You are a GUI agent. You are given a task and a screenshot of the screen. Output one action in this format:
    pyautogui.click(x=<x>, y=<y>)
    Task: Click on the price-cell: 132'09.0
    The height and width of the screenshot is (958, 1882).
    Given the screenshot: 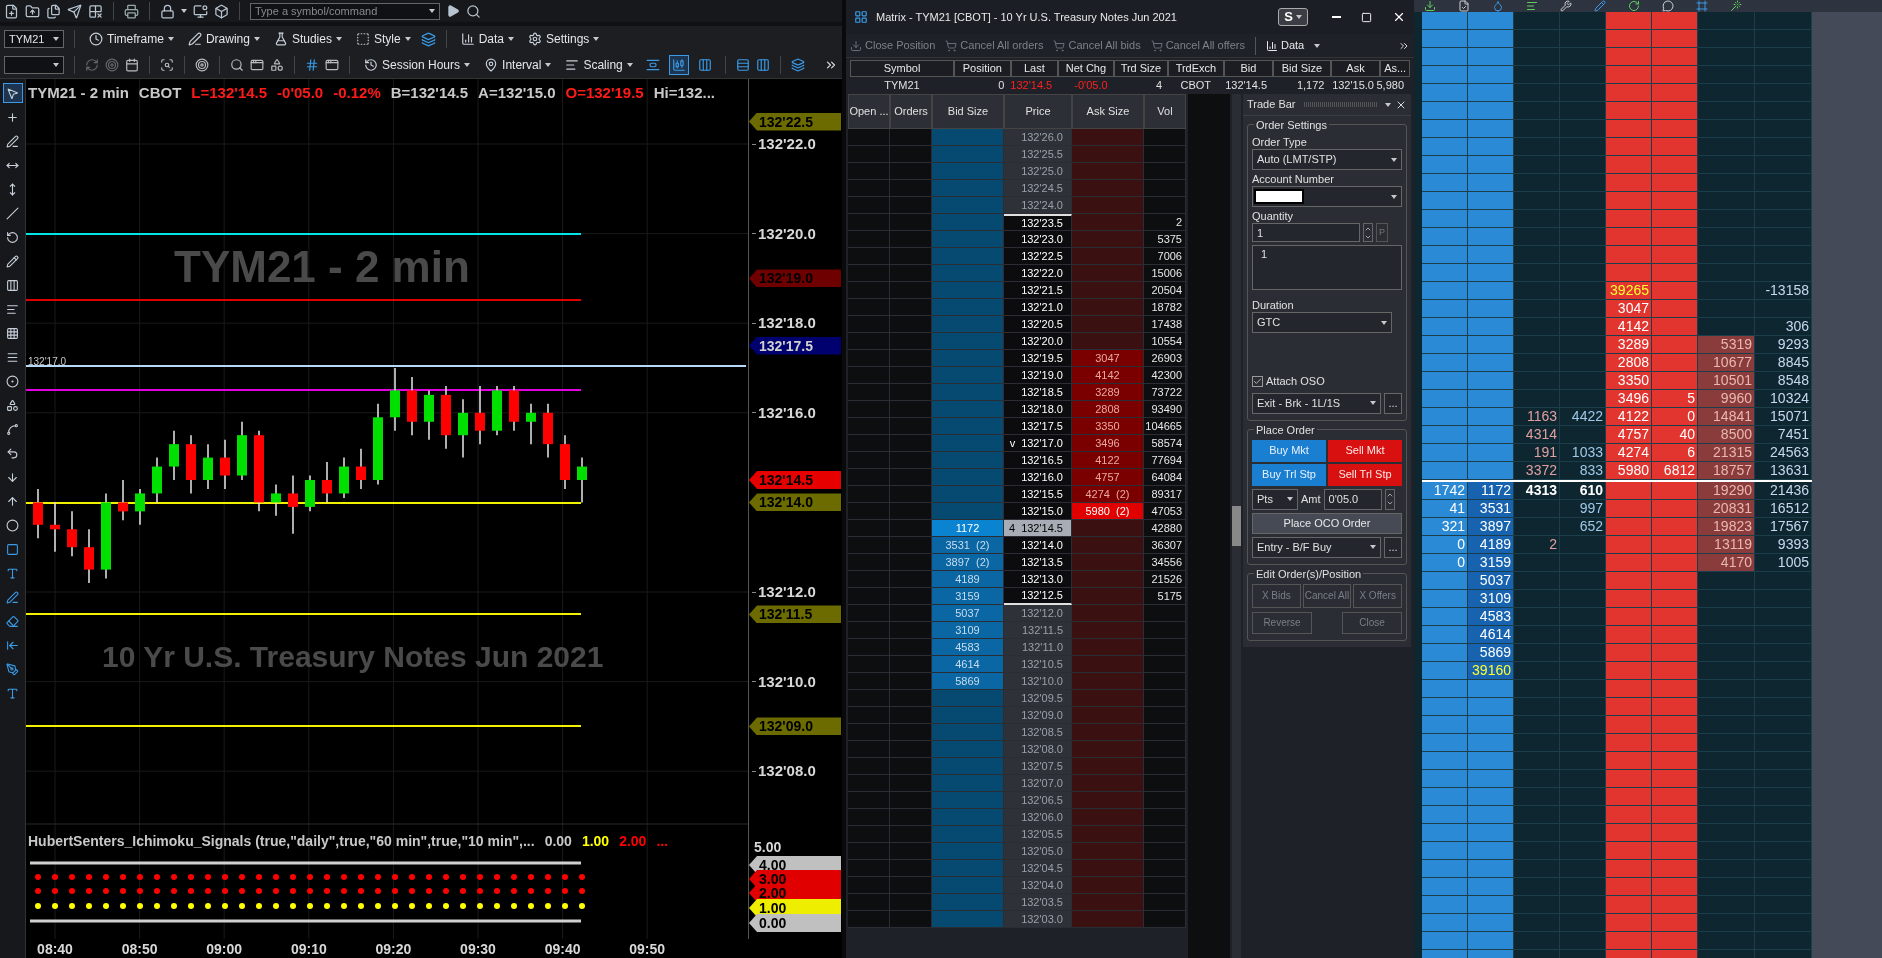 What is the action you would take?
    pyautogui.click(x=1038, y=715)
    